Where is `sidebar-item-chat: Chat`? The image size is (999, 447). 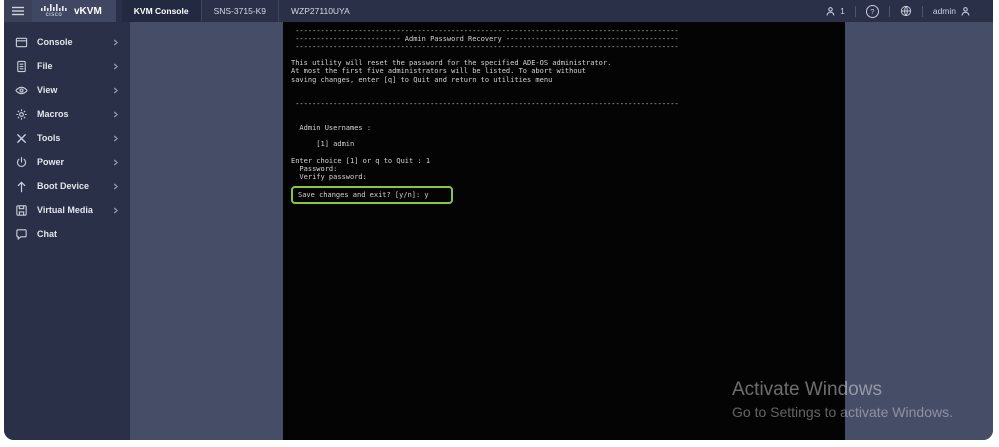
sidebar-item-chat: Chat is located at coordinates (67, 234).